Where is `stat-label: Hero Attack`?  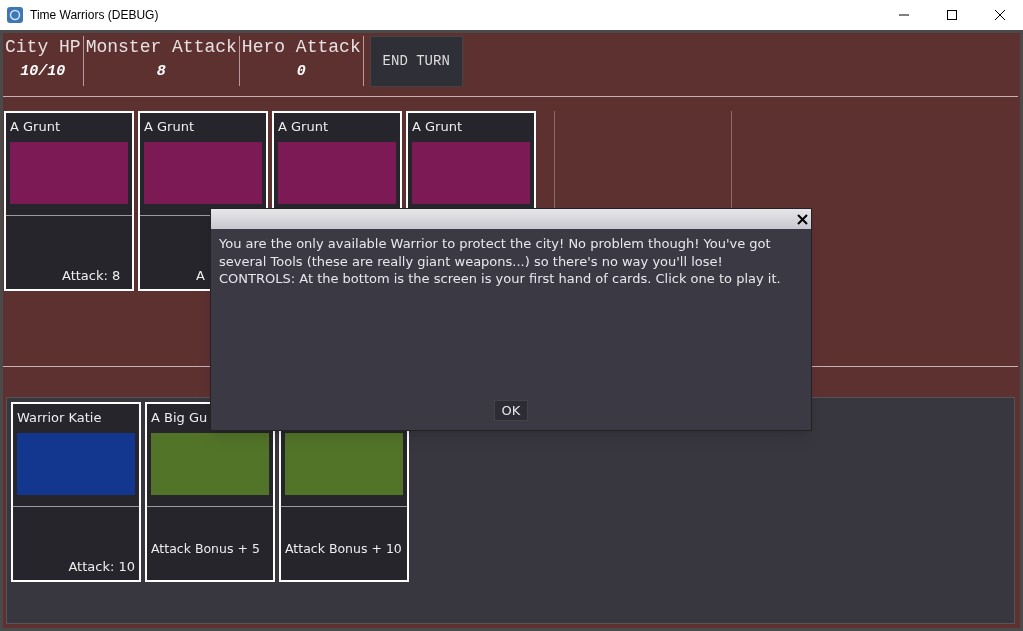 stat-label: Hero Attack is located at coordinates (301, 47).